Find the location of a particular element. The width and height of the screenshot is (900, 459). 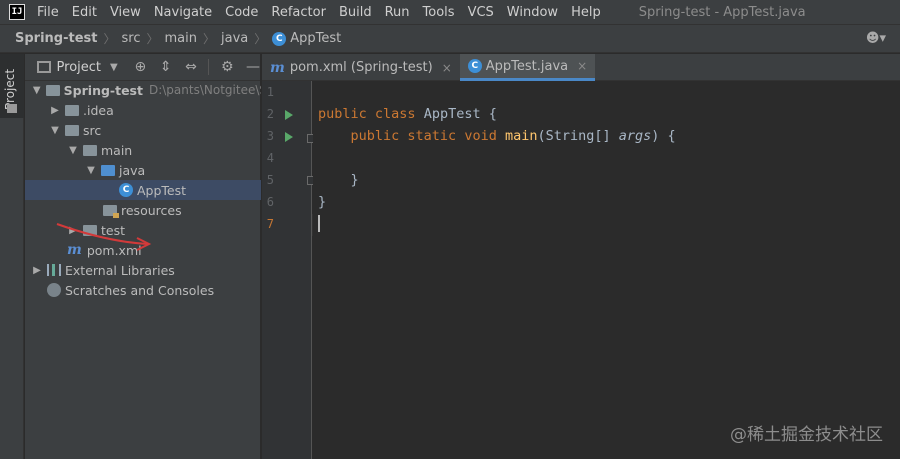

tab-label: pom.xml (Spring-test) is located at coordinates (361, 67).